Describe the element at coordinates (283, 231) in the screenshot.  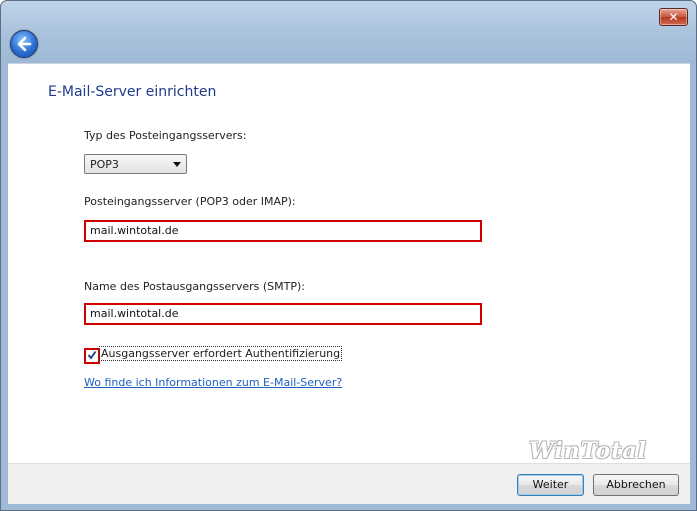
I see `incoming-server-input: mail.wintotal.de` at that location.